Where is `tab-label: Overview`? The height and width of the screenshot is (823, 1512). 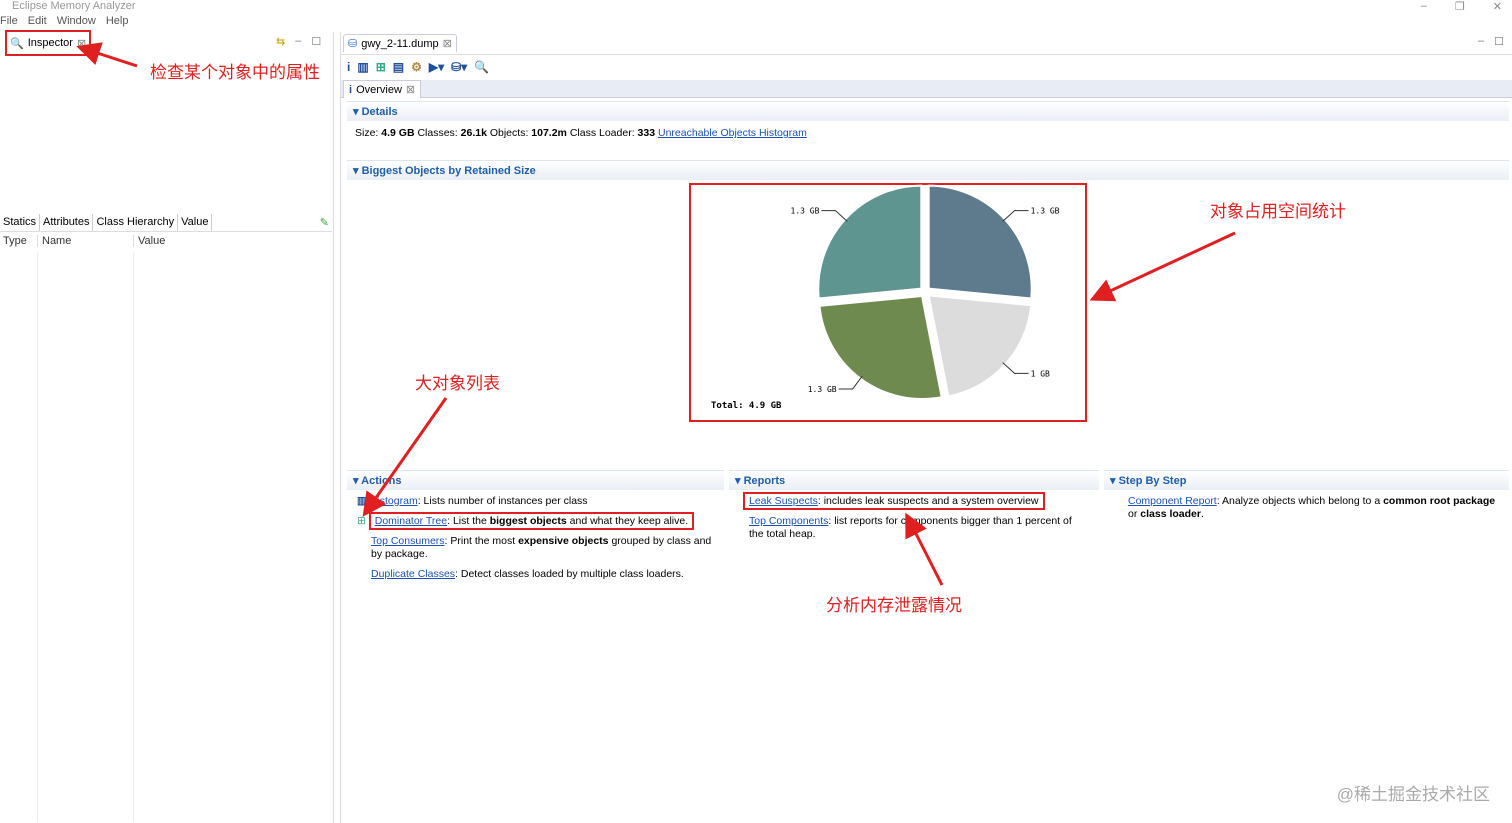 tab-label: Overview is located at coordinates (379, 89).